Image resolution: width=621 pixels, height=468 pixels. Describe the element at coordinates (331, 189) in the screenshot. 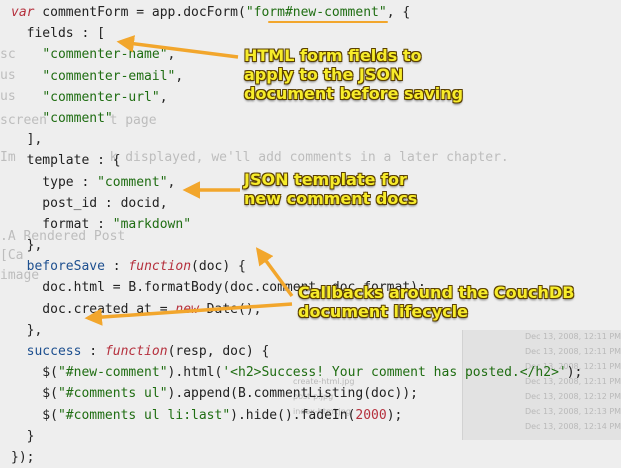

I see `annotation-json-template: JSON template for new comment docs` at that location.